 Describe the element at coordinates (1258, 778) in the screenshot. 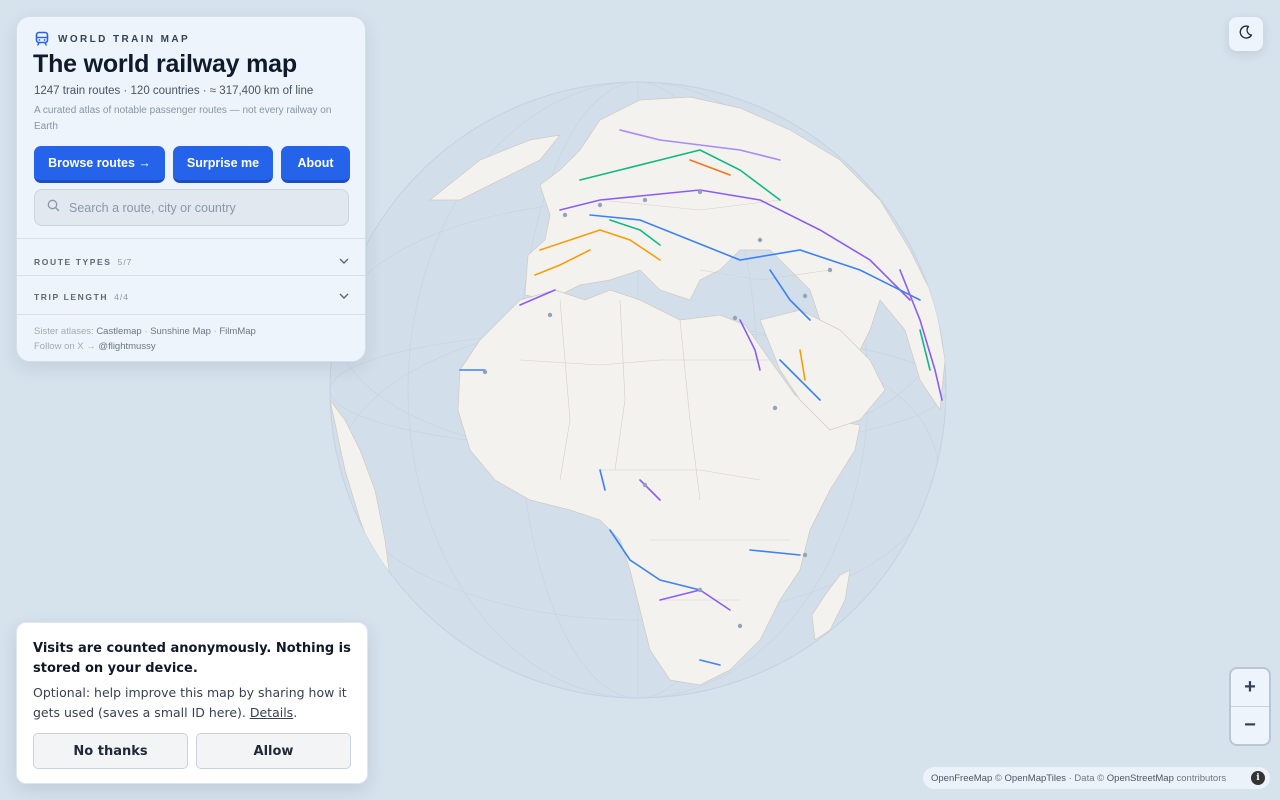

I see `info-icon: i` at that location.